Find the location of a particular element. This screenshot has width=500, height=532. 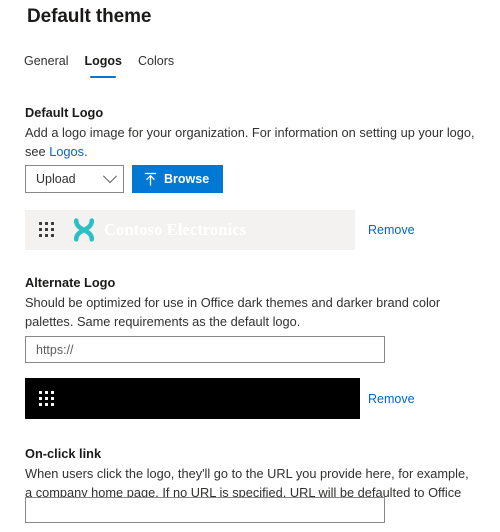

default-logo-upload-row: Upload Browse is located at coordinates (124, 179).